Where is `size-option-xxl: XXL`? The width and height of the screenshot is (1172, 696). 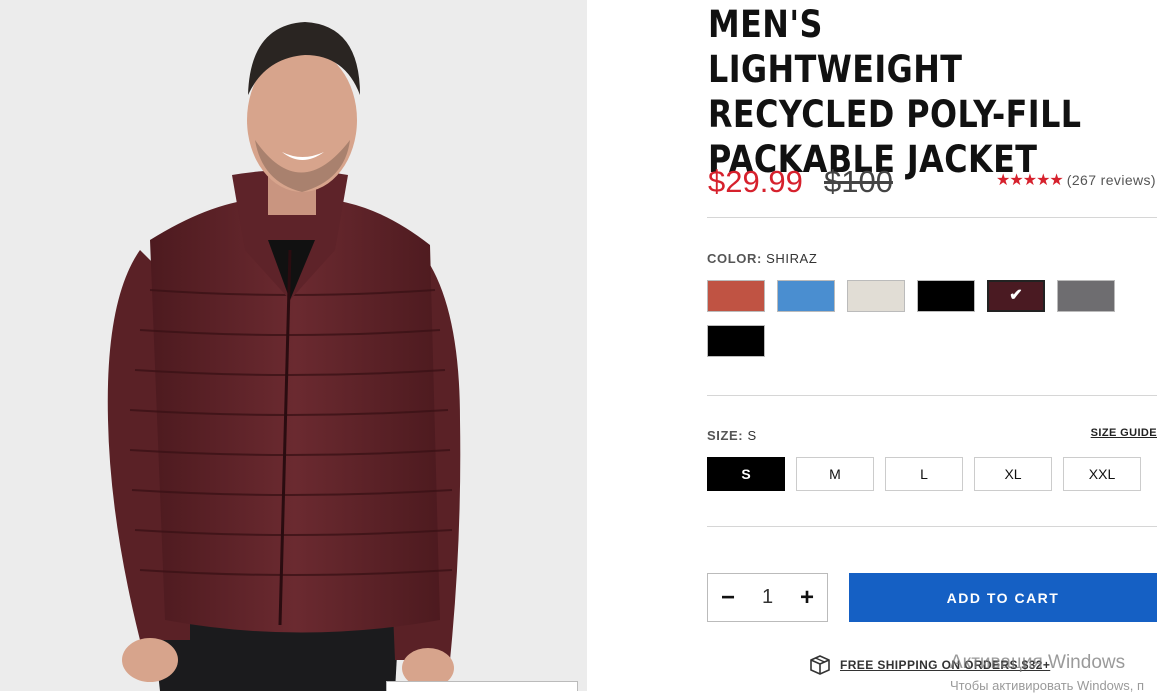
size-option-xxl: XXL is located at coordinates (1102, 474).